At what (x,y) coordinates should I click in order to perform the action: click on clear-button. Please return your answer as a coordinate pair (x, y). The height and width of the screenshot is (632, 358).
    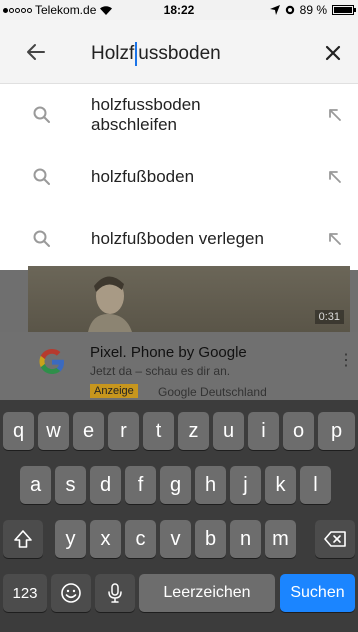
    Looking at the image, I should click on (333, 53).